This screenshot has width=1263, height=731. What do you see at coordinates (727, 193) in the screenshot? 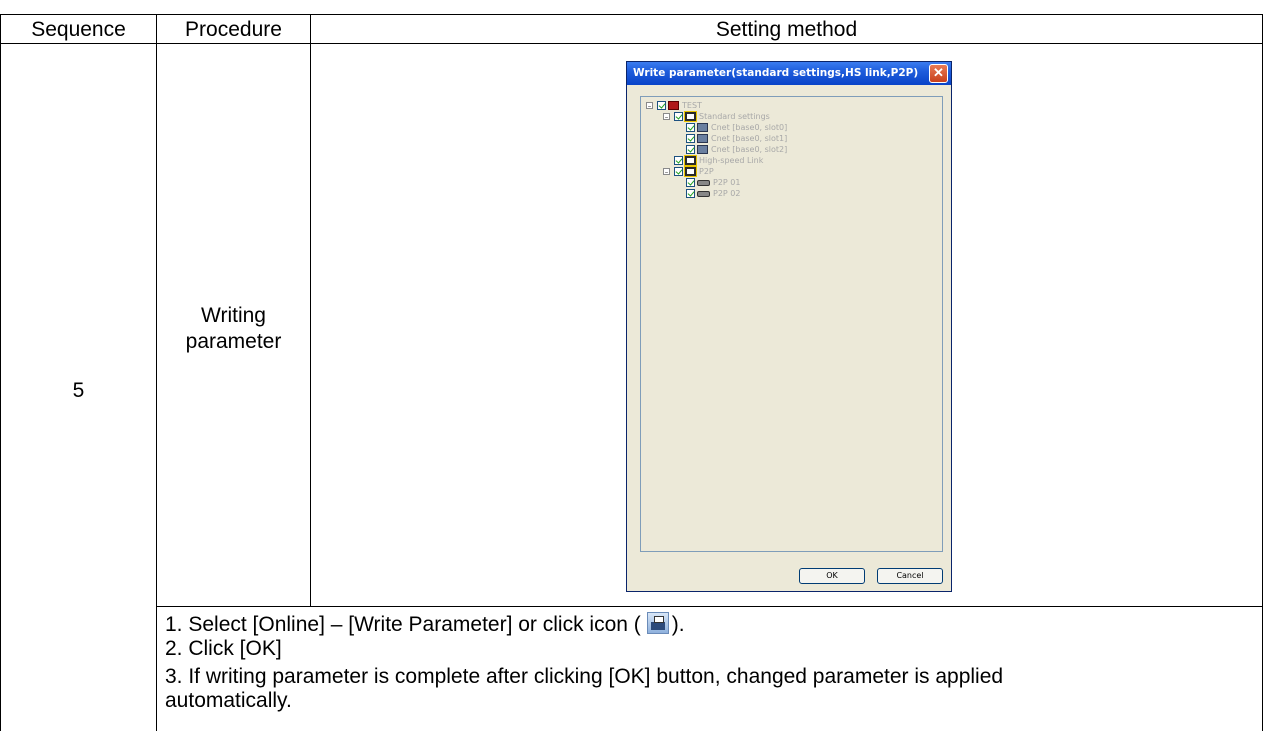
I see `tree-label-p2p02: P2P 02` at bounding box center [727, 193].